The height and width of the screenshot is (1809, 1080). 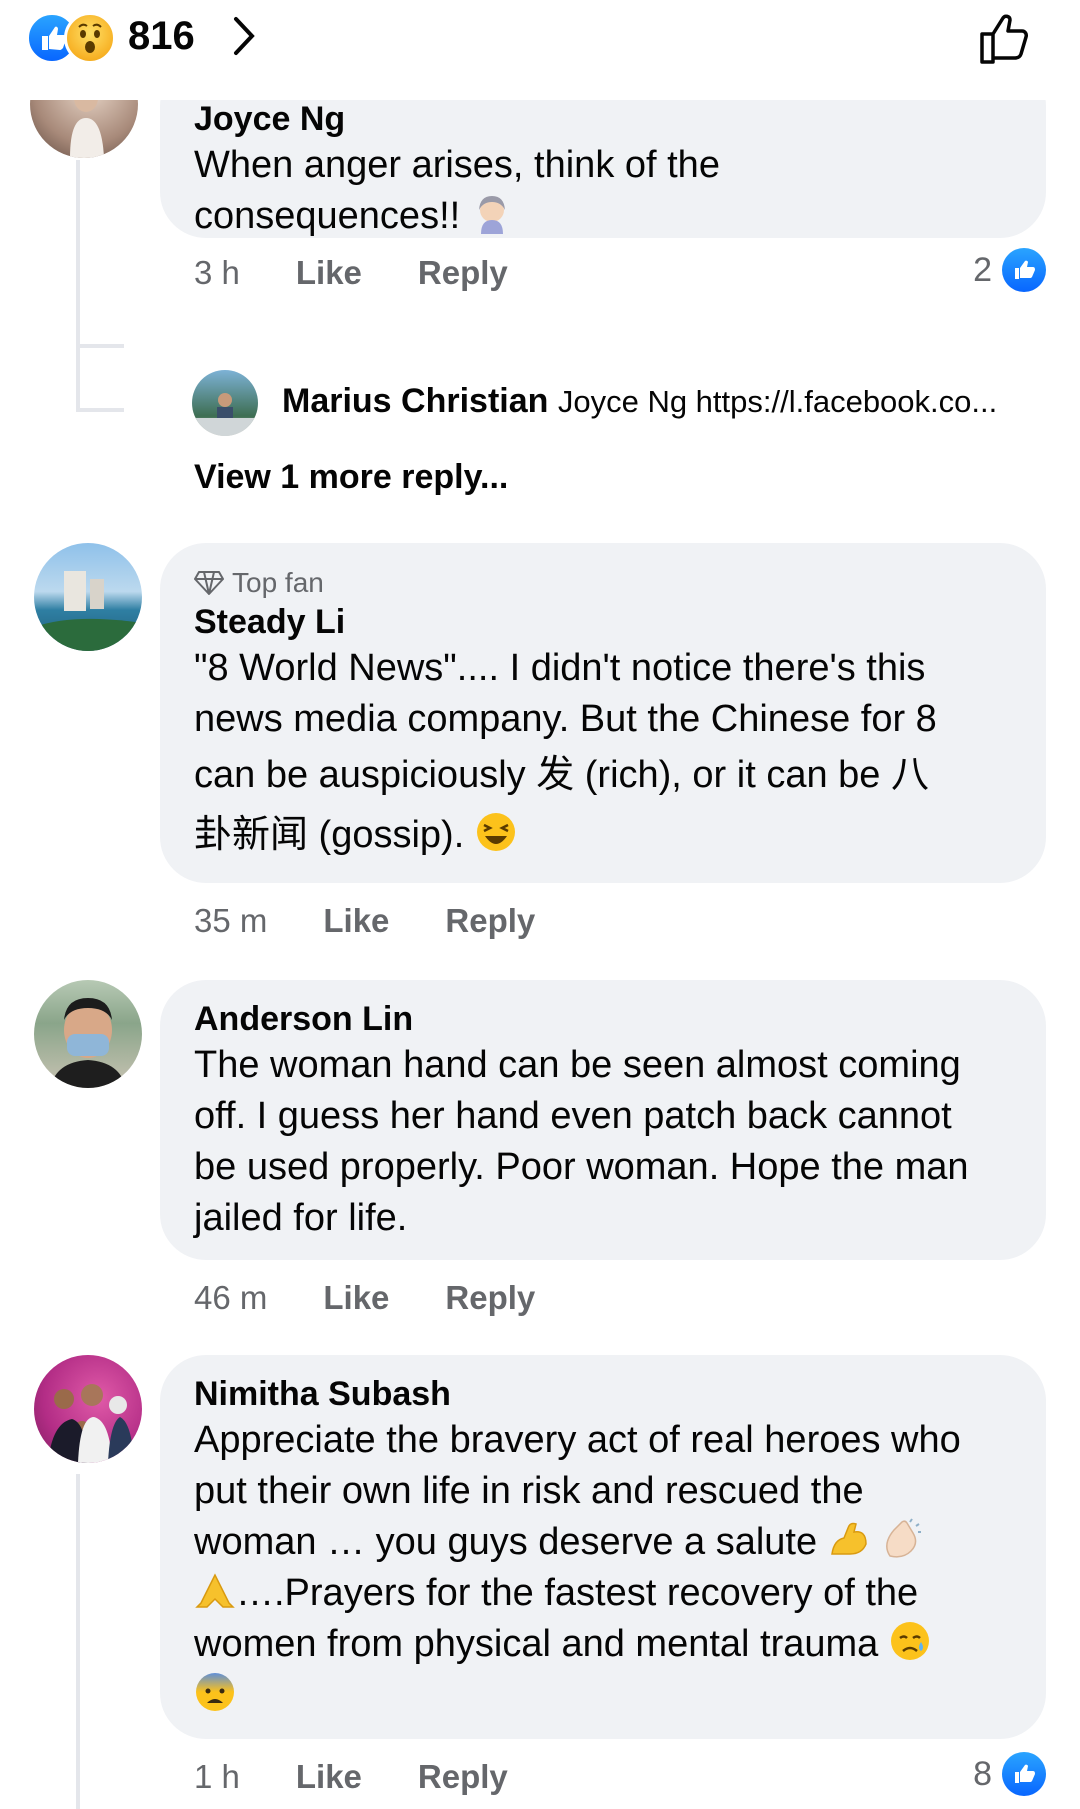 I want to click on like-count-value: 2, so click(x=982, y=269).